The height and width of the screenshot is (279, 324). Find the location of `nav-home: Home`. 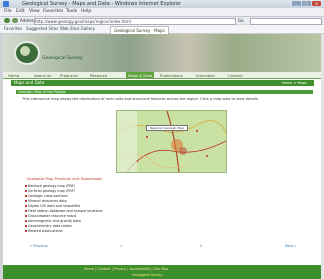

nav-home: Home is located at coordinates (13, 75).